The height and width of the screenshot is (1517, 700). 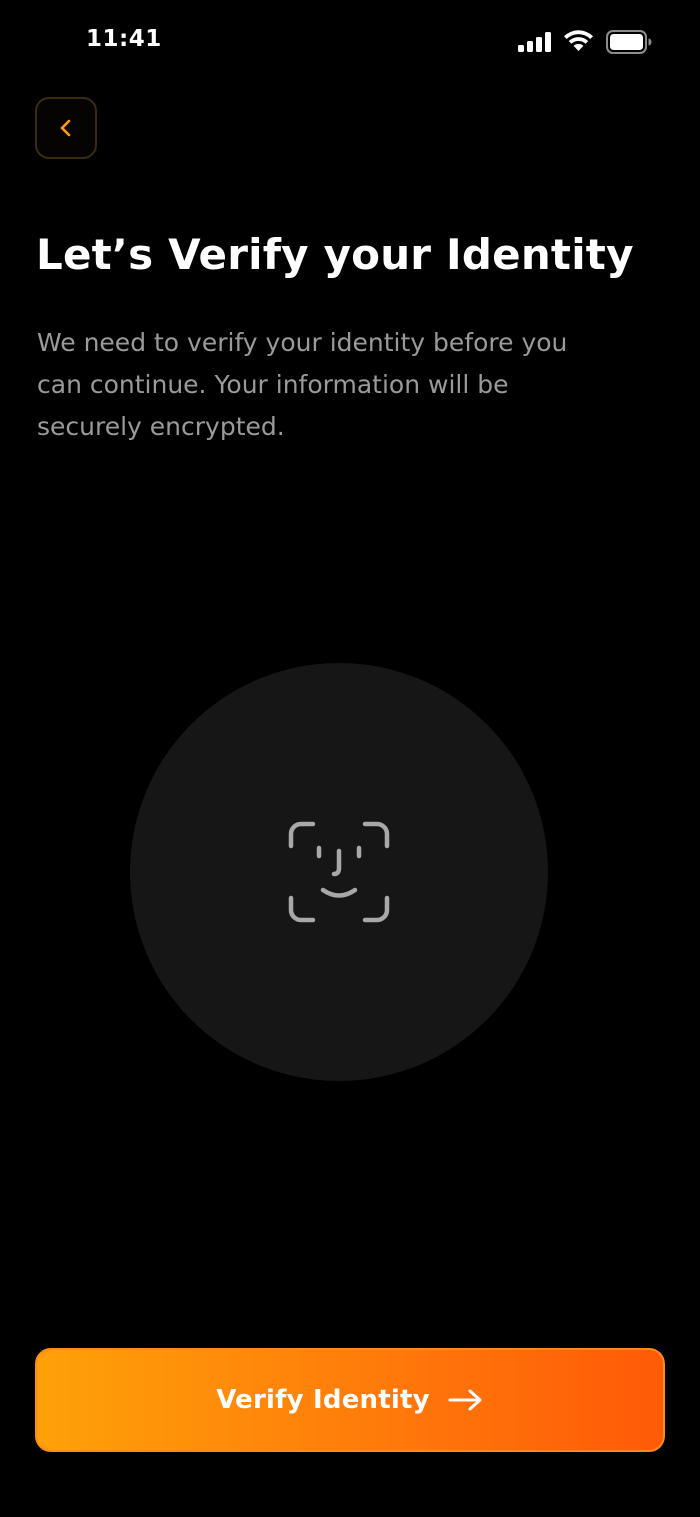 I want to click on status-time: 11:41, so click(x=124, y=39).